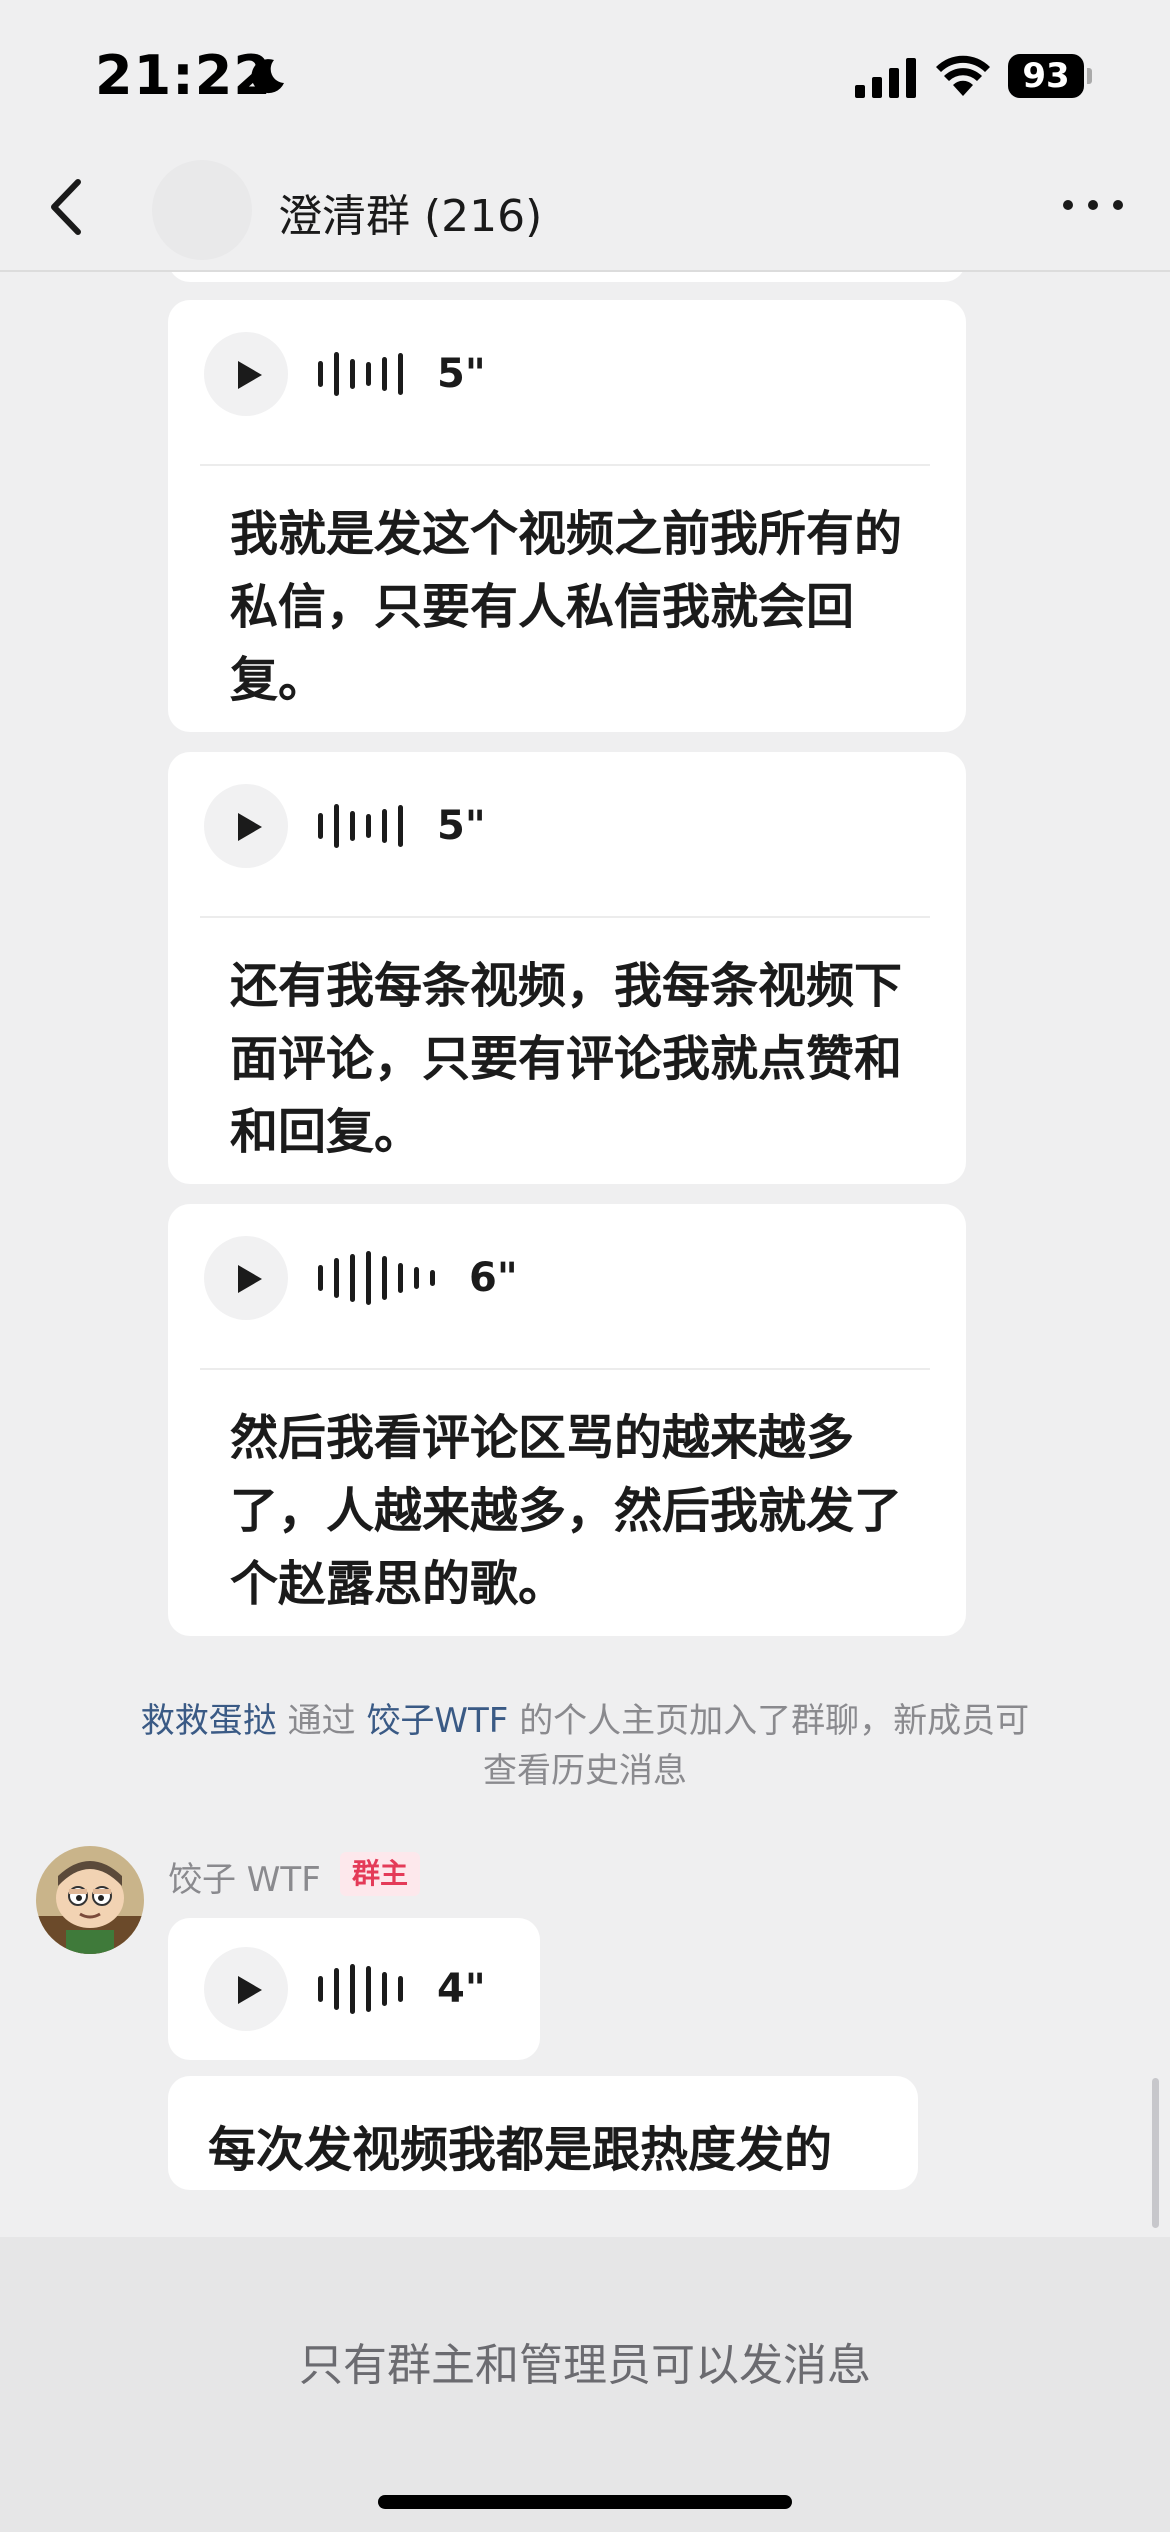 The height and width of the screenshot is (2532, 1170). Describe the element at coordinates (1093, 205) in the screenshot. I see `more-icon` at that location.